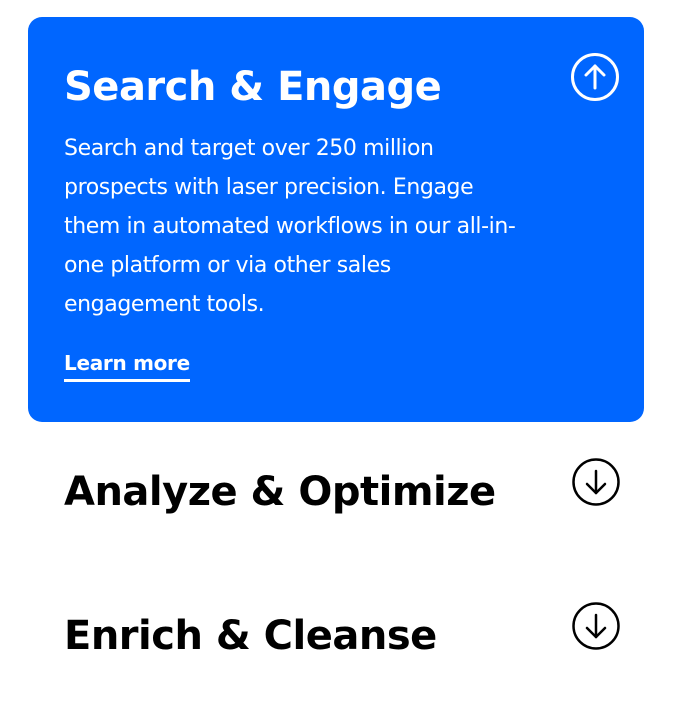 This screenshot has height=714, width=673. Describe the element at coordinates (127, 365) in the screenshot. I see `learn-more-link: Learn more` at that location.